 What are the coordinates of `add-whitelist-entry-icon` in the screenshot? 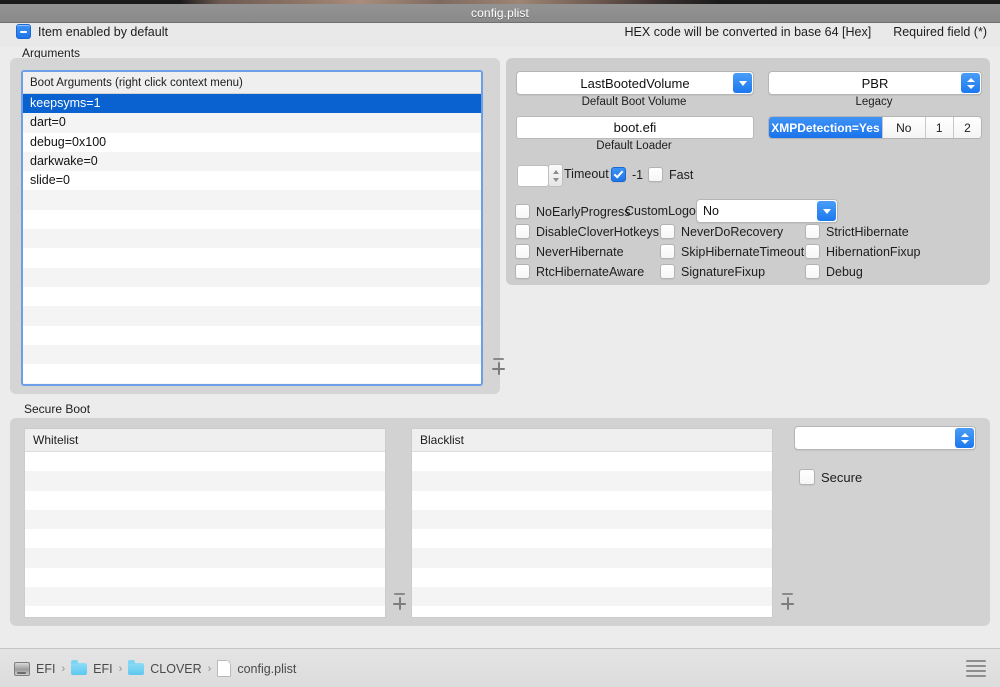 It's located at (399, 603).